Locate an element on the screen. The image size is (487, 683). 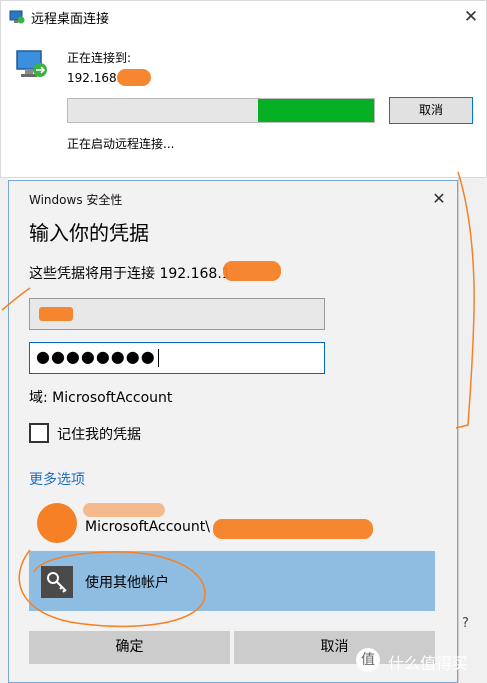
remote-desktop-titlebar: 远程桌面连接 ✕ is located at coordinates (244, 17).